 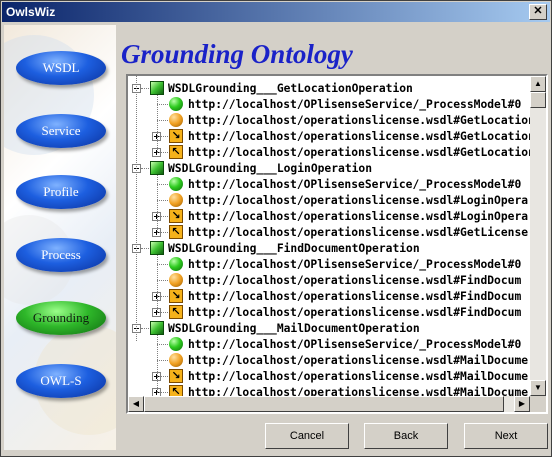 I want to click on close-button: ✕, so click(x=538, y=12).